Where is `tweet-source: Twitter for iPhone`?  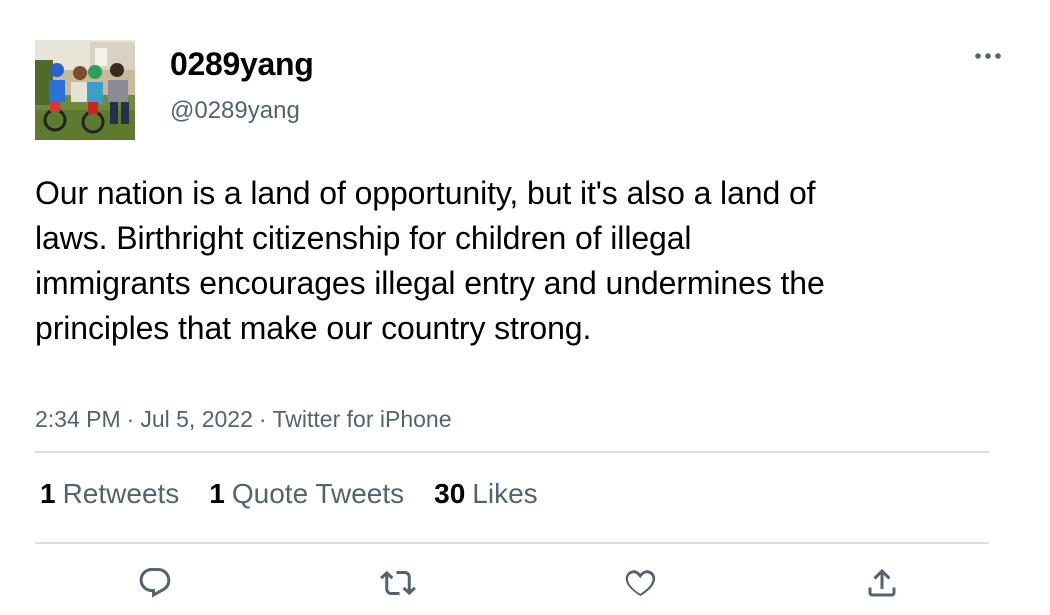
tweet-source: Twitter for iPhone is located at coordinates (362, 419).